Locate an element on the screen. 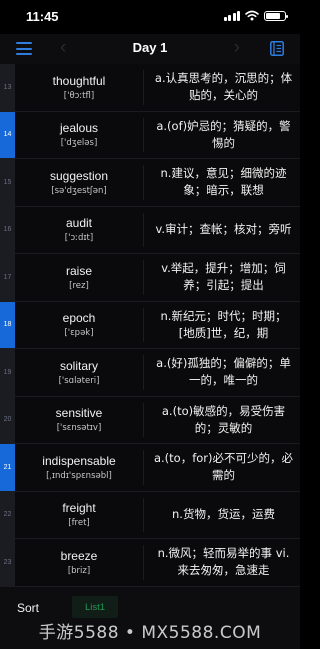 This screenshot has height=649, width=320. book-icon is located at coordinates (277, 48).